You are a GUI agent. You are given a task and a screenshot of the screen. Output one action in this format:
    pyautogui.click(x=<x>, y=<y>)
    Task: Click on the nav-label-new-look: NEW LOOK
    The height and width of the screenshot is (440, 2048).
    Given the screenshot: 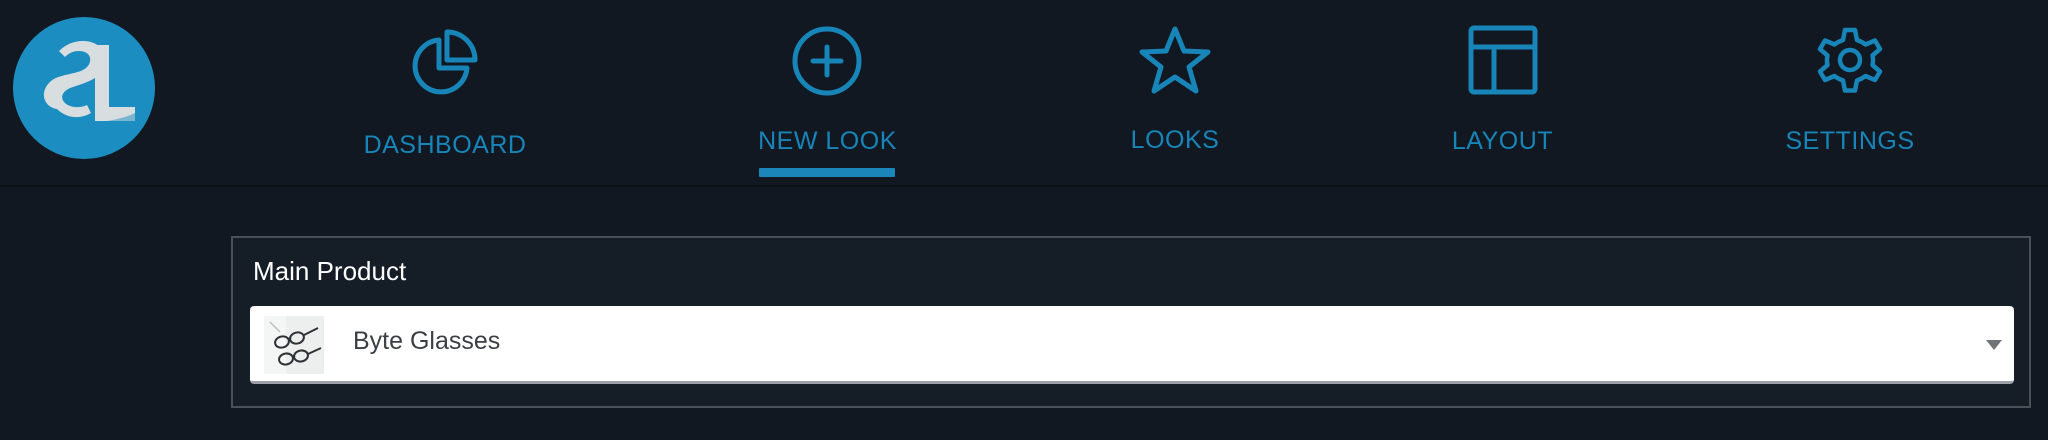 What is the action you would take?
    pyautogui.click(x=827, y=141)
    